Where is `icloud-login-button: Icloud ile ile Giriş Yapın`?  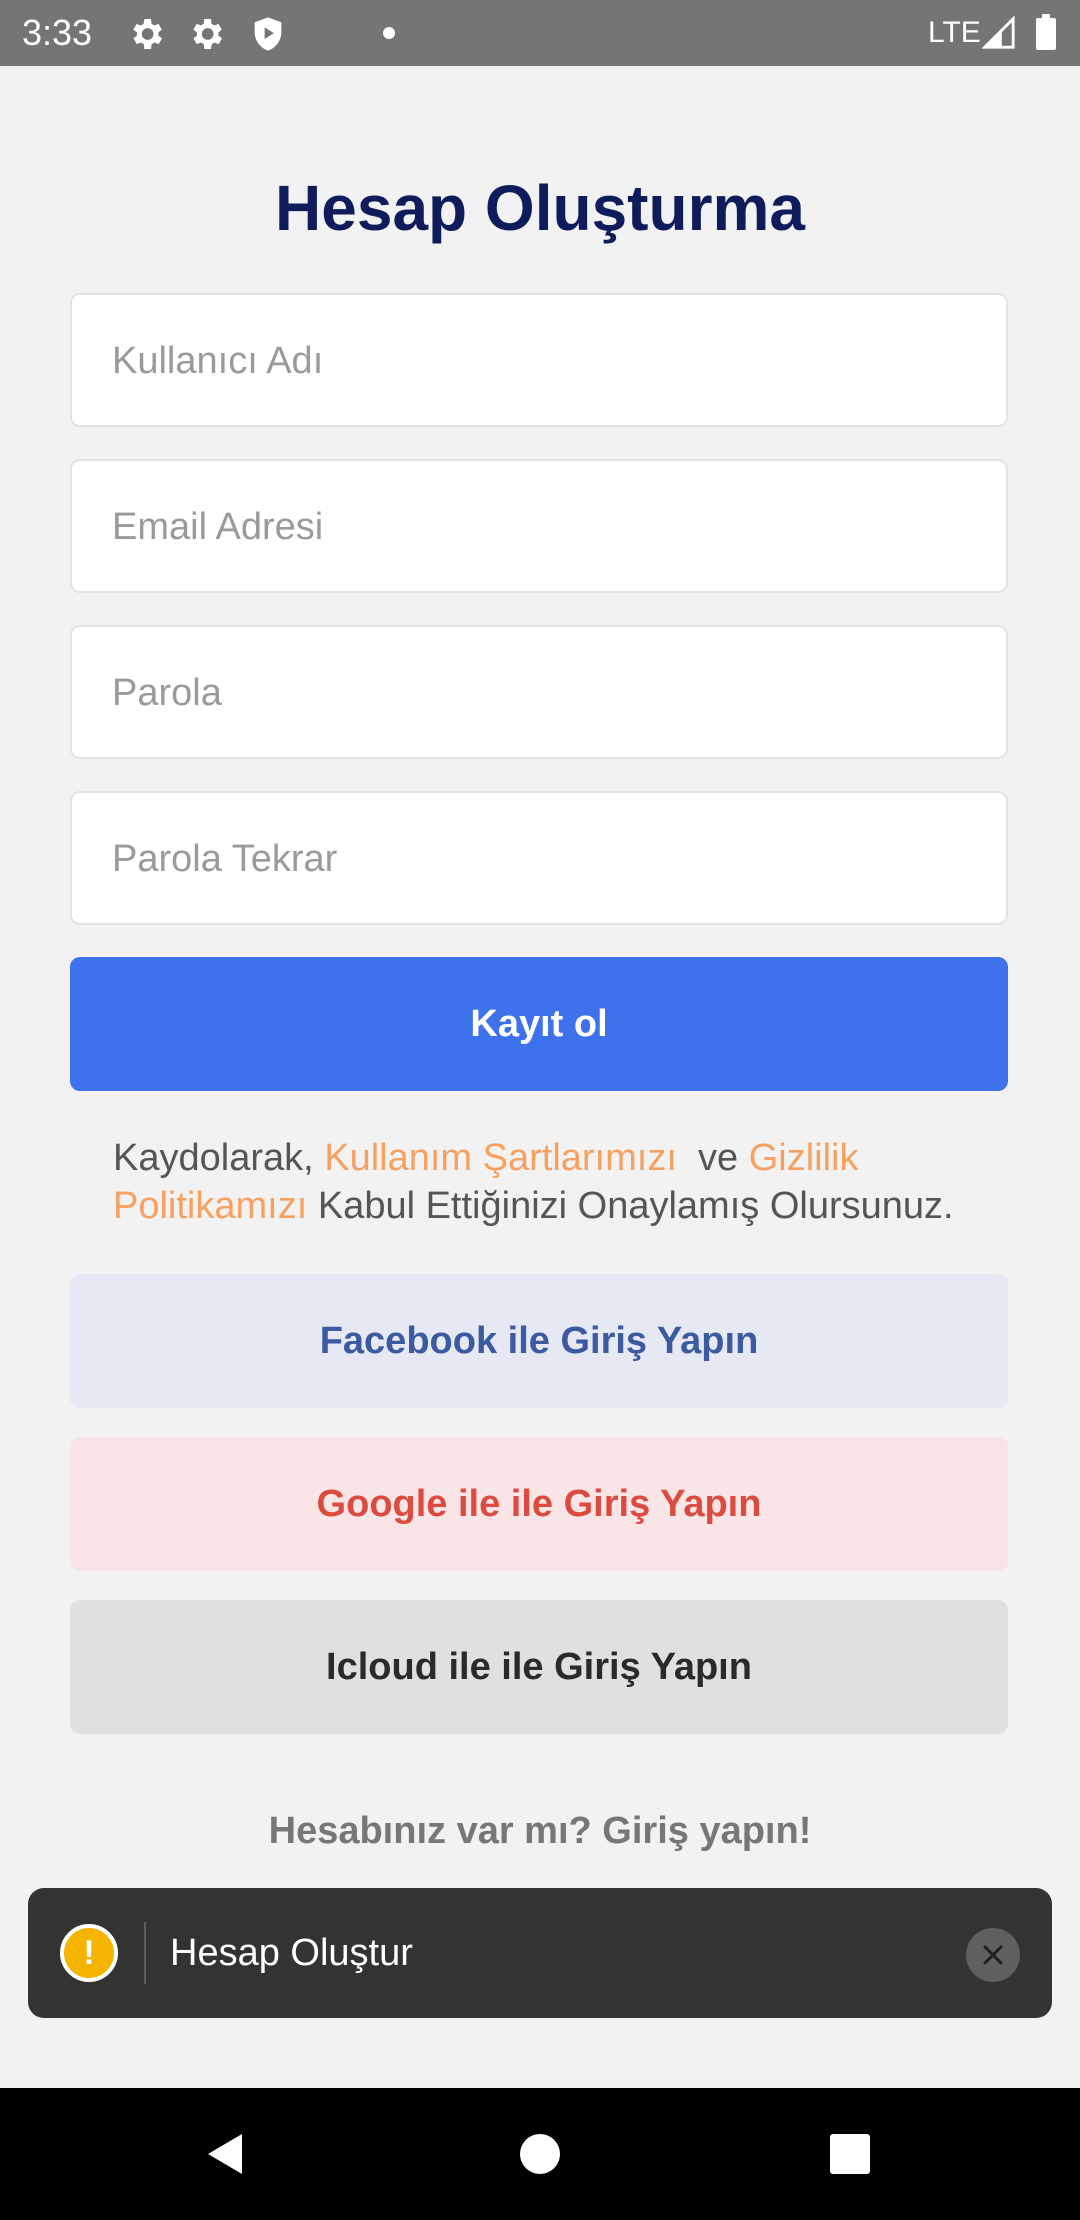
icloud-login-button: Icloud ile ile Giriş Yapın is located at coordinates (539, 1667).